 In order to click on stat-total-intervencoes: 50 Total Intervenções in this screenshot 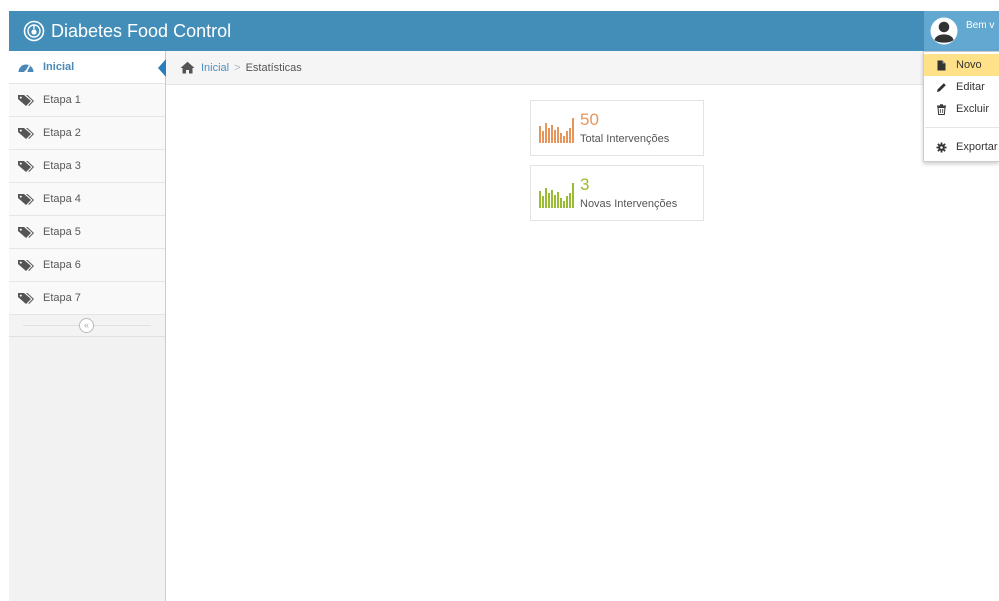, I will do `click(617, 128)`.